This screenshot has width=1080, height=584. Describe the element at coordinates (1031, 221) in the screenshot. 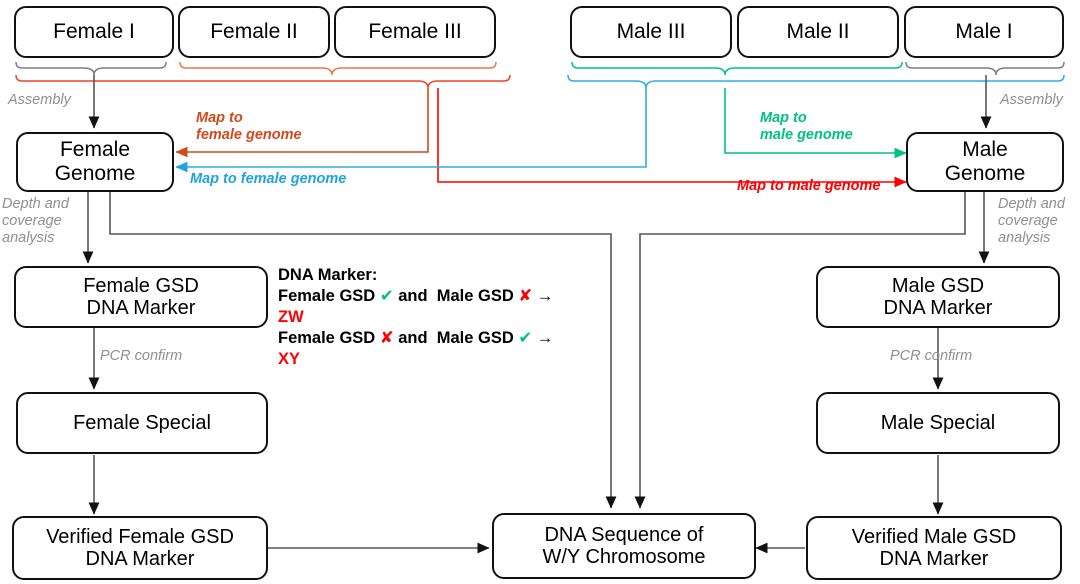

I see `edge-label-depth-male: Depth and coverage analysis` at that location.